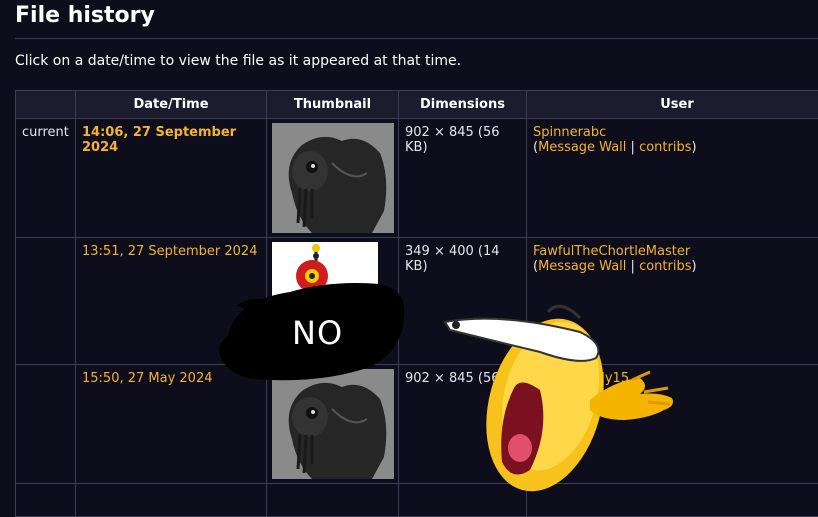  Describe the element at coordinates (417, 500) in the screenshot. I see `table-row` at that location.